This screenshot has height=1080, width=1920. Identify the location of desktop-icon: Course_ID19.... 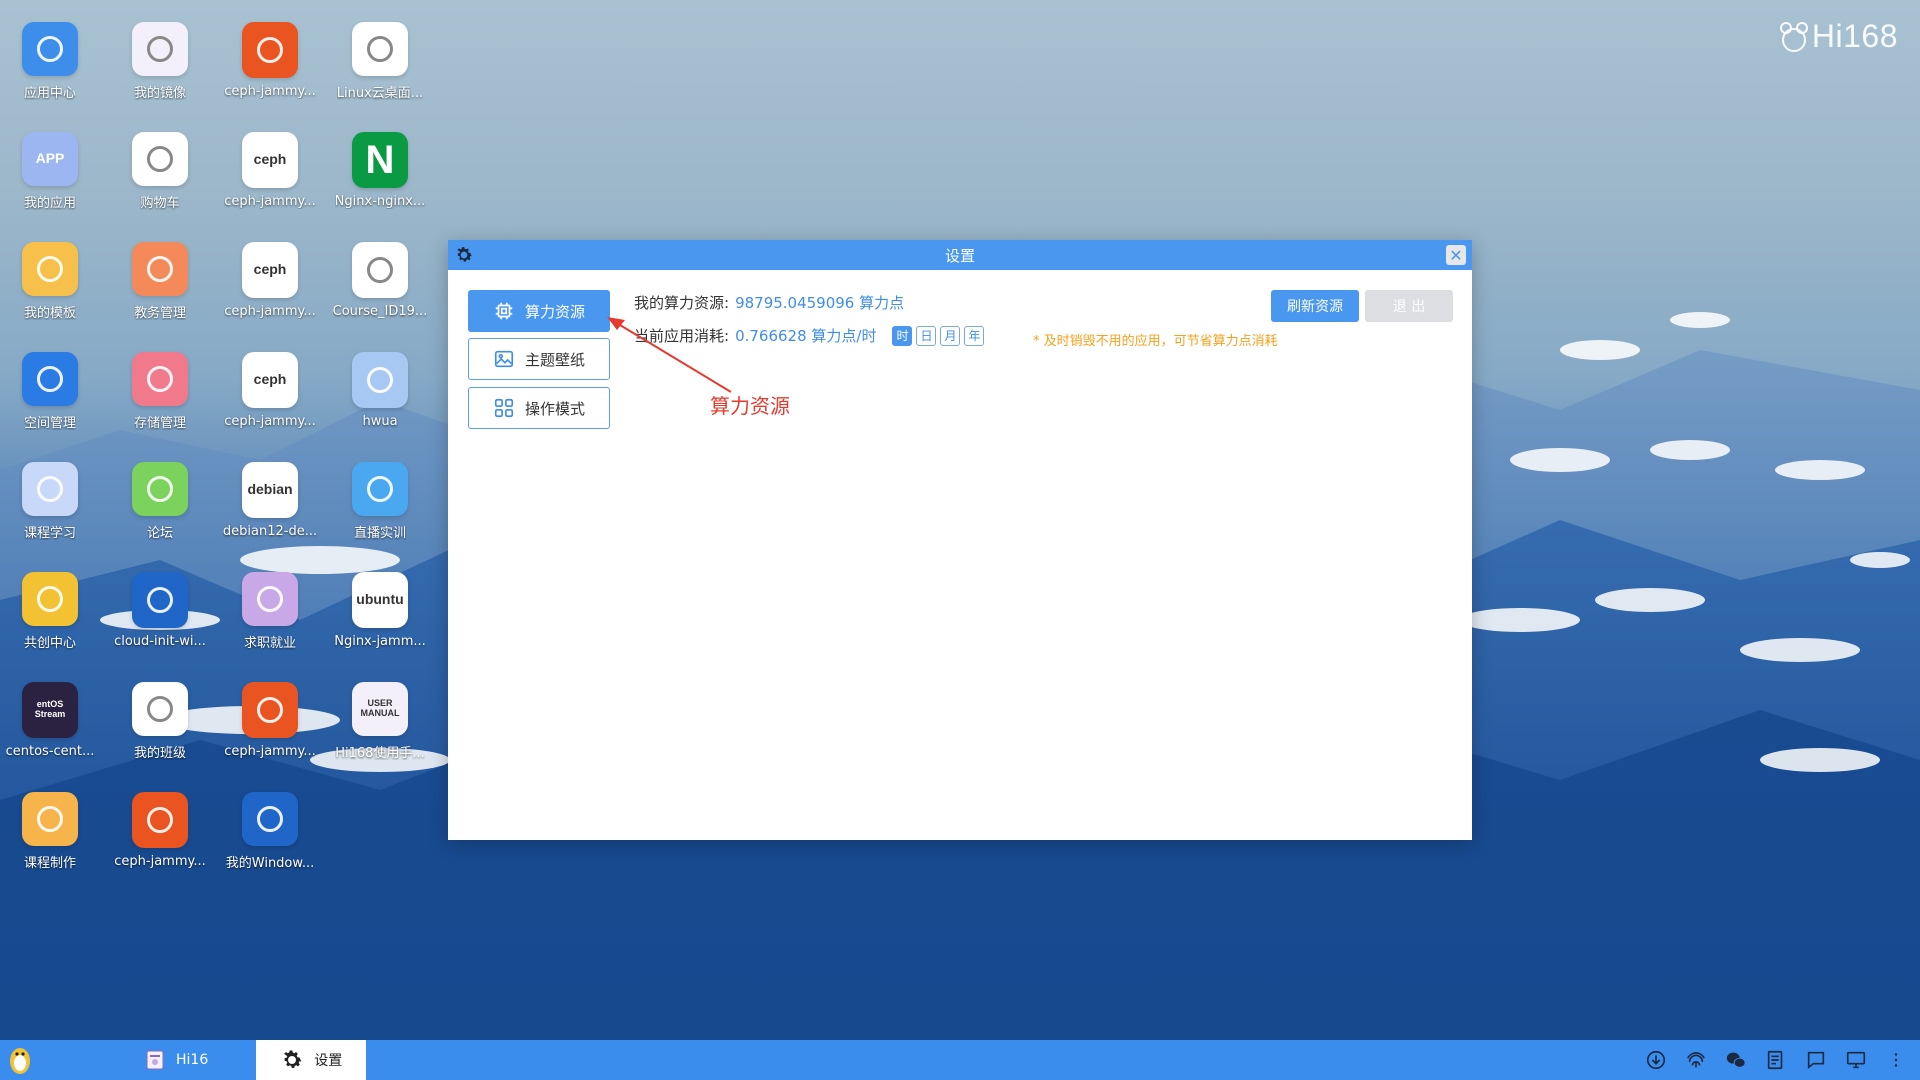
(380, 270).